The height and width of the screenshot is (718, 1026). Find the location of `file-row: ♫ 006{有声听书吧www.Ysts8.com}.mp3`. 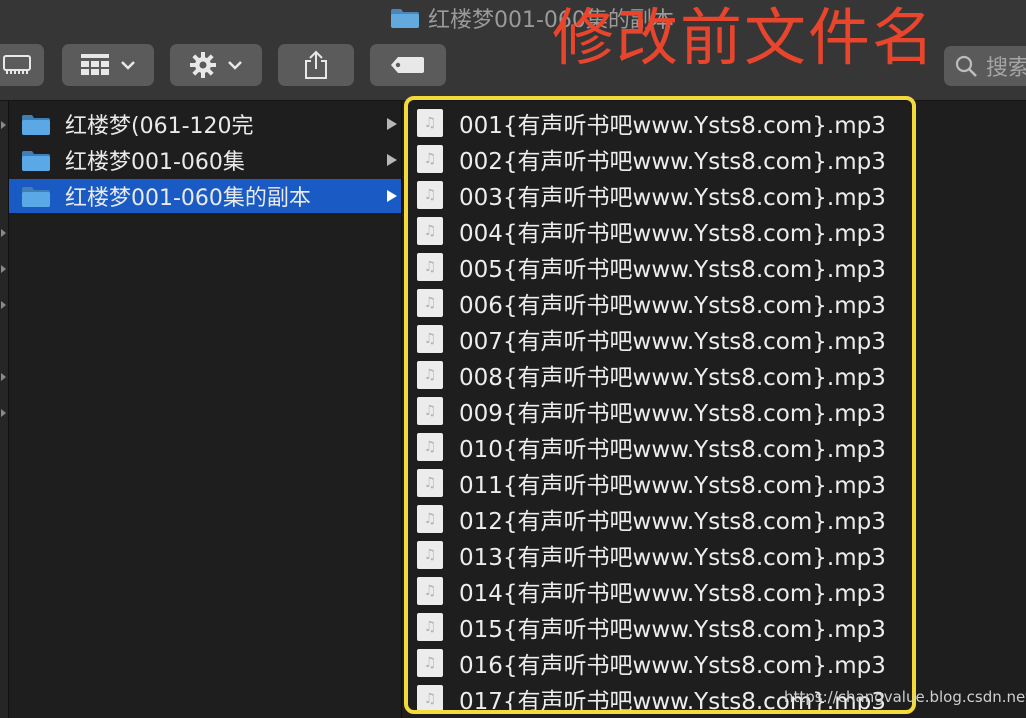

file-row: ♫ 006{有声听书吧www.Ysts8.com}.mp3 is located at coordinates (651, 303).